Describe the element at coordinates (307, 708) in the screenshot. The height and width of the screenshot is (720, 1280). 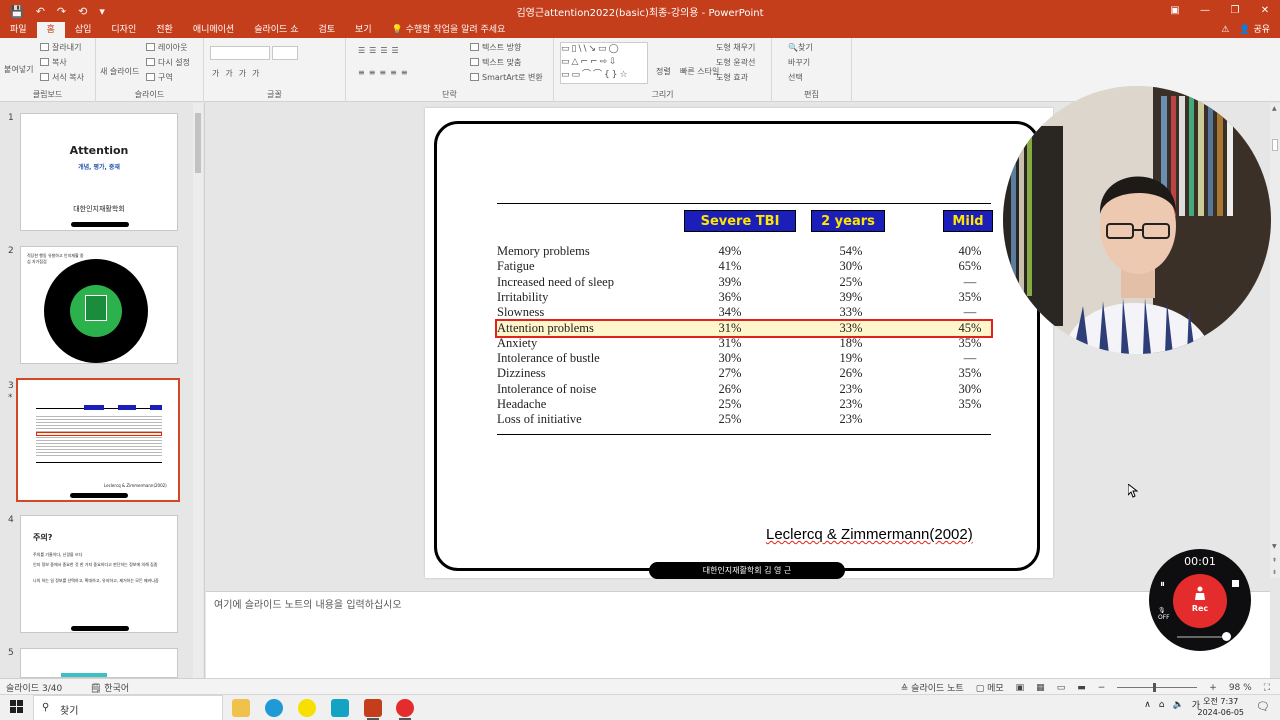
I see `kakaotalk-icon` at that location.